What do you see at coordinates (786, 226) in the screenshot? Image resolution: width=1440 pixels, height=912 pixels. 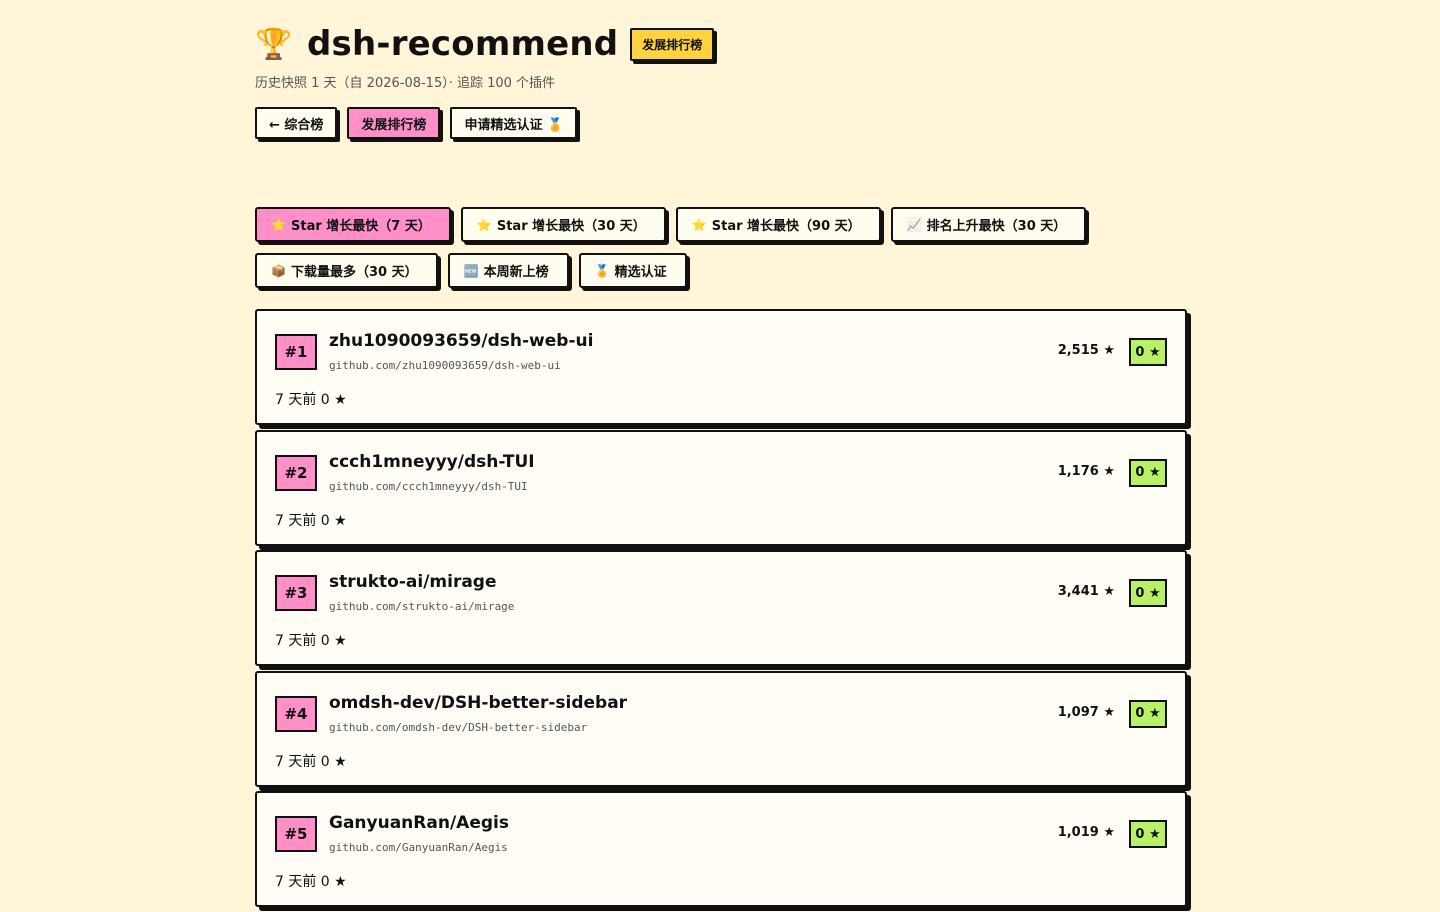 I see `tab-label: Star 增长最快（90 天）` at bounding box center [786, 226].